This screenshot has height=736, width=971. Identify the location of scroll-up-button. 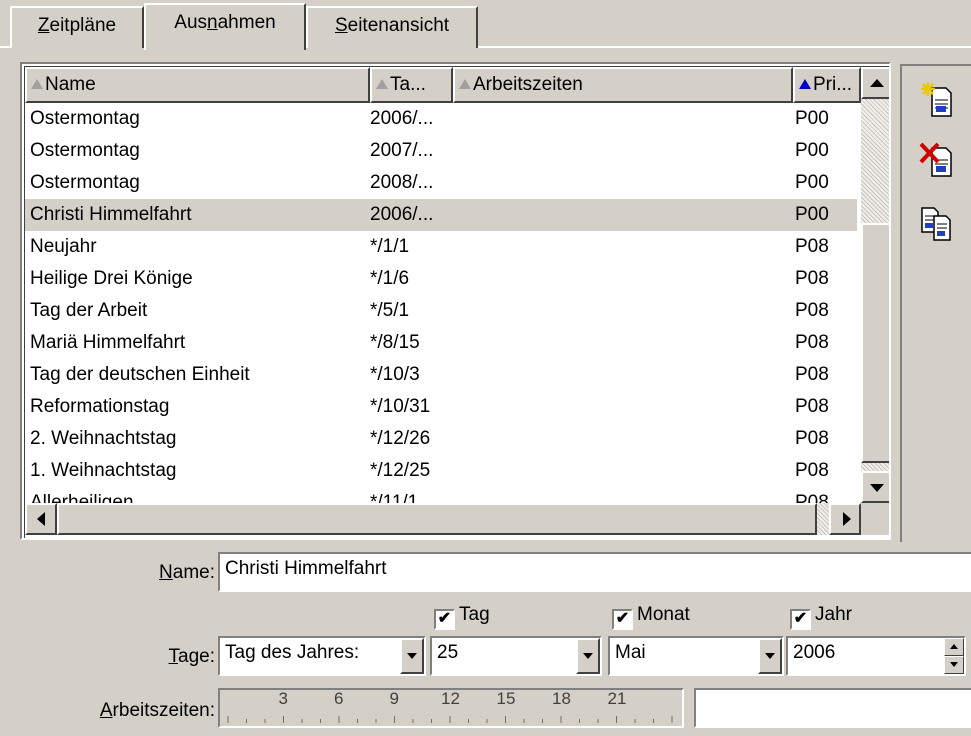
(875, 83).